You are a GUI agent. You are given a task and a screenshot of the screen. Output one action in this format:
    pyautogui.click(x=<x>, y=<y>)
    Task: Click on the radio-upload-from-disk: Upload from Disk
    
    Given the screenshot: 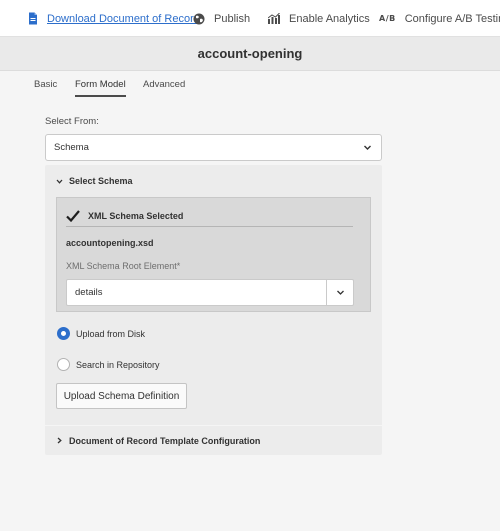 What is the action you would take?
    pyautogui.click(x=101, y=333)
    